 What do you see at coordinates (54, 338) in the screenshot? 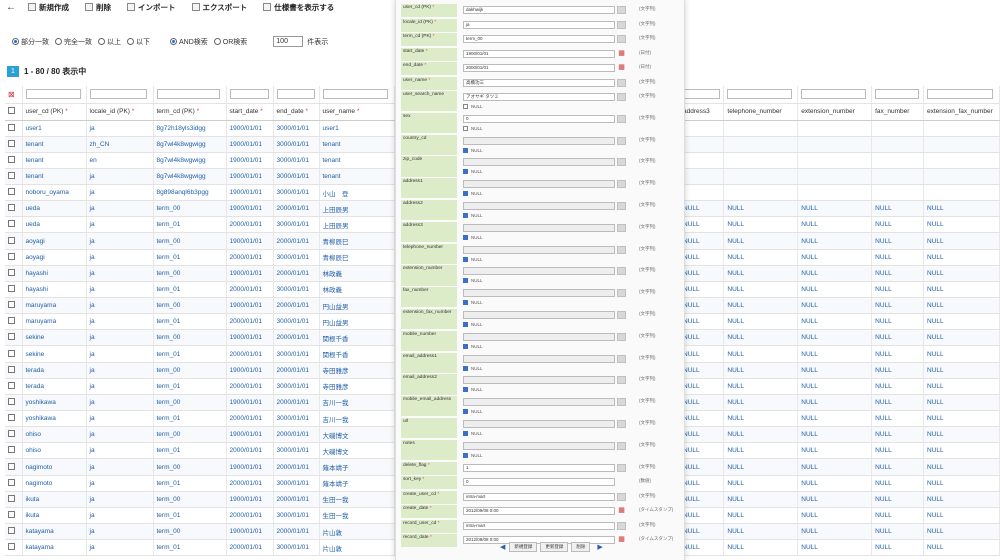
I see `table-cell: sekine` at bounding box center [54, 338].